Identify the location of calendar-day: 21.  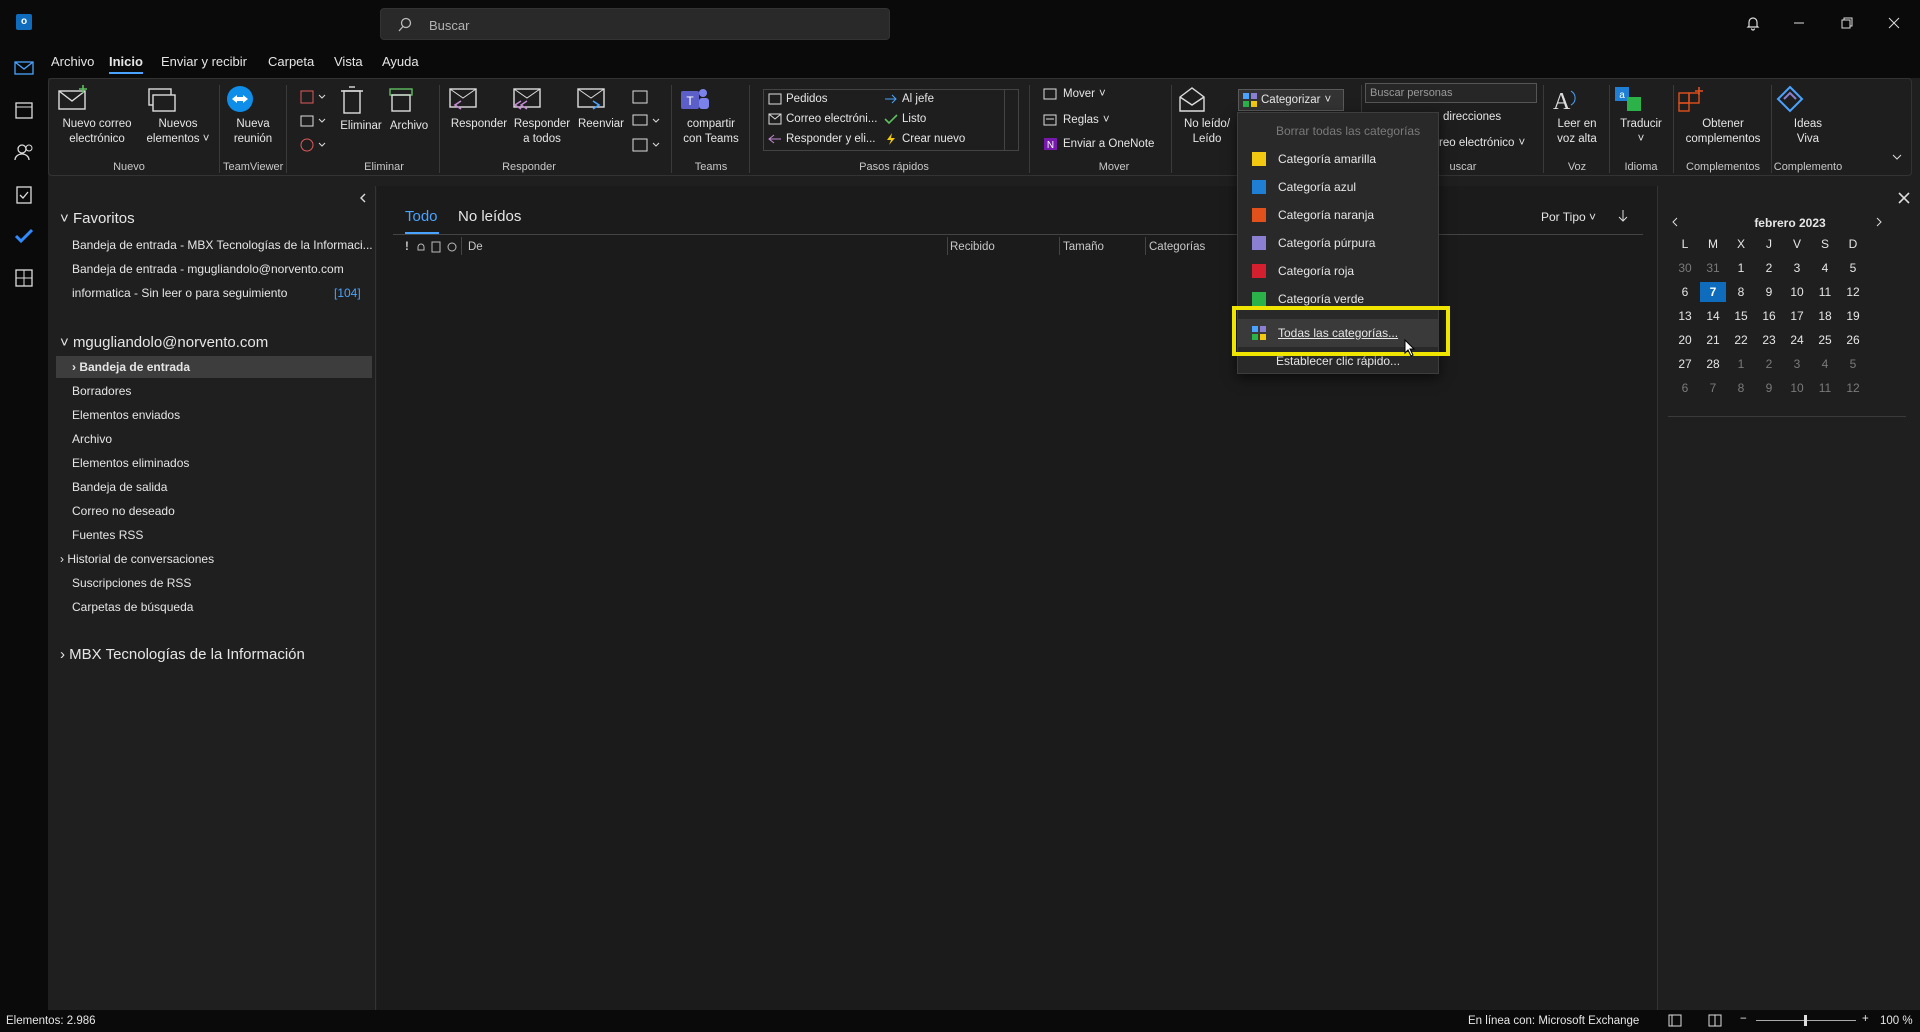
(1713, 340).